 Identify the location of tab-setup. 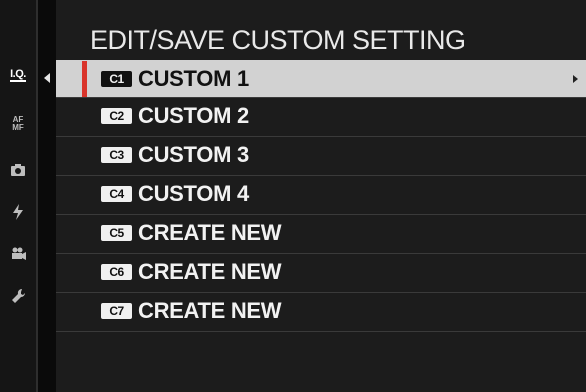
(18, 296).